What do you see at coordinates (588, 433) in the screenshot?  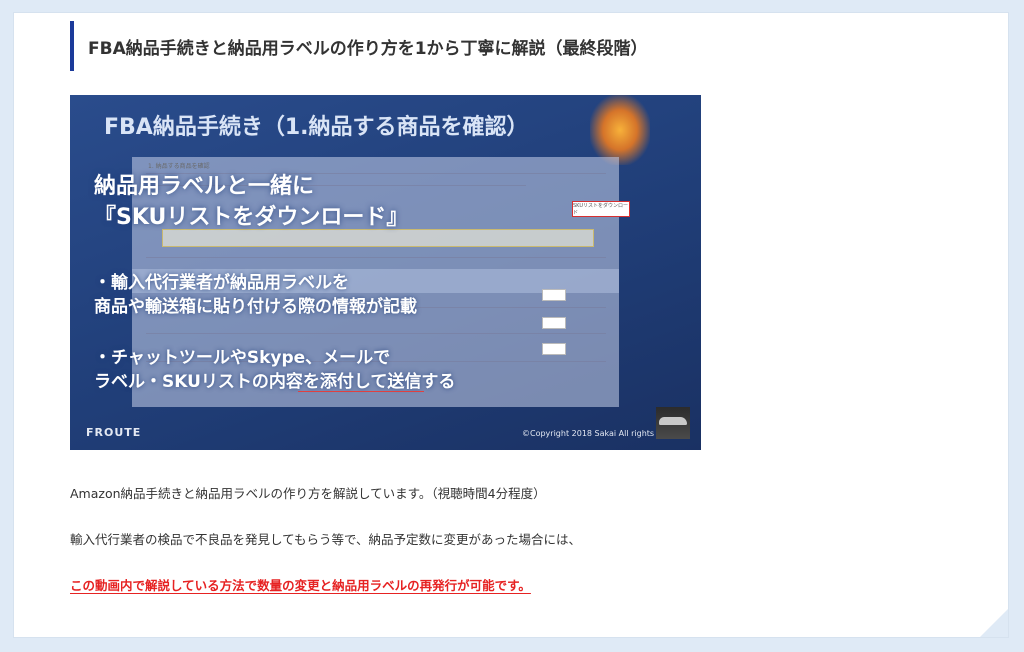 I see `copyright-text: ©Copyright 2018 Sakai All rights` at bounding box center [588, 433].